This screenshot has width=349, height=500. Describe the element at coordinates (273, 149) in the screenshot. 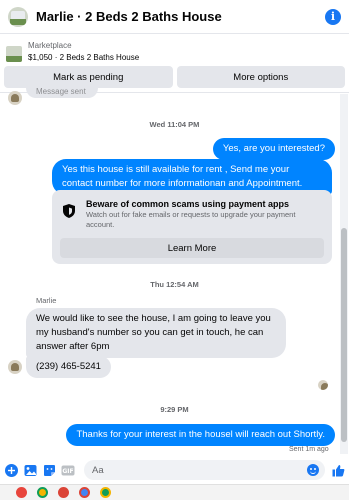

I see `outgoing-message: Yes, are you interested?` at that location.